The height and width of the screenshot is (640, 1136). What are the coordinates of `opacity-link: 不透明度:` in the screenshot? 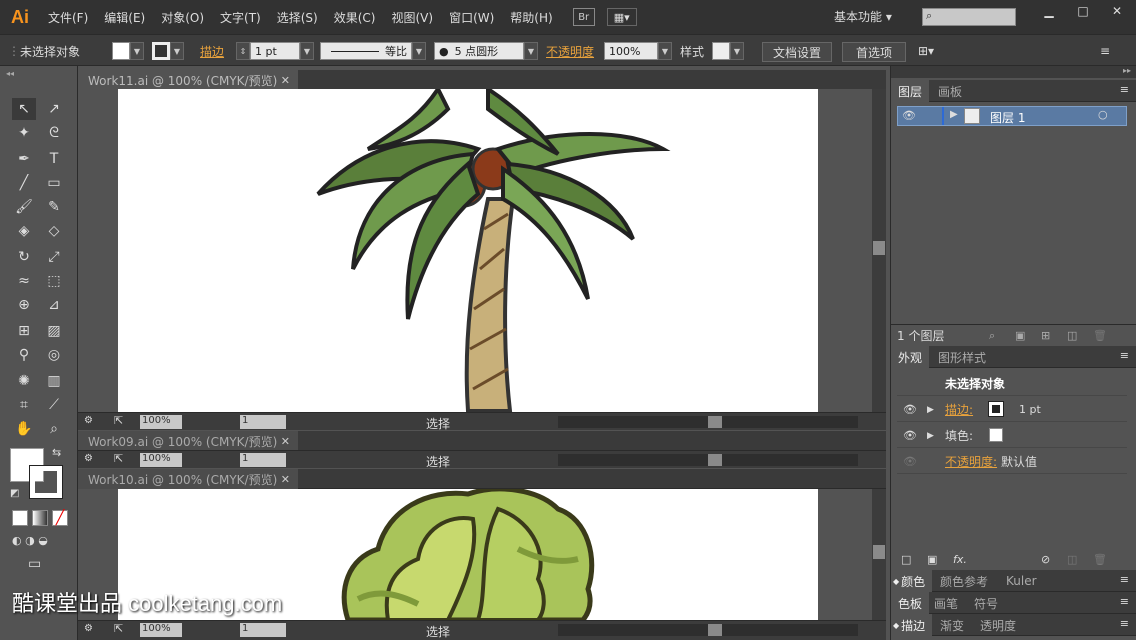 It's located at (971, 461).